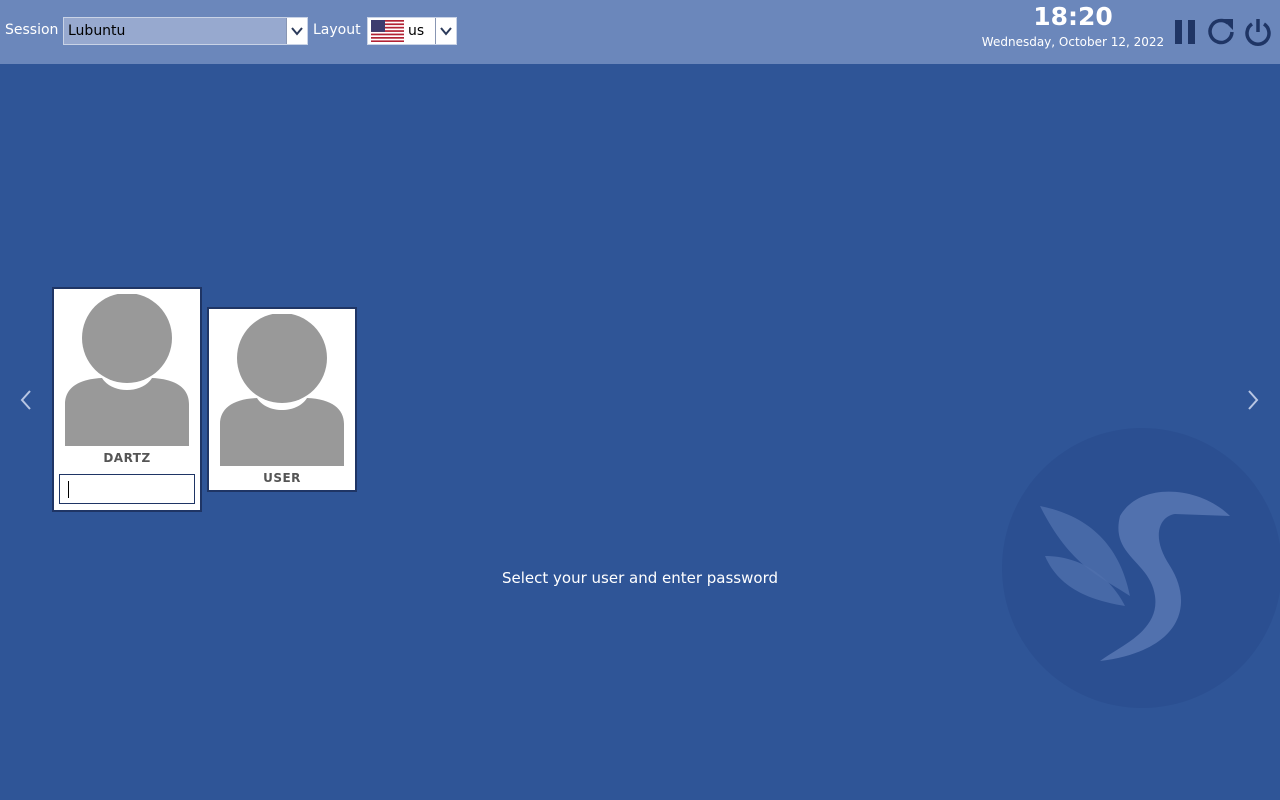  I want to click on session-select: Lubuntu, so click(185, 31).